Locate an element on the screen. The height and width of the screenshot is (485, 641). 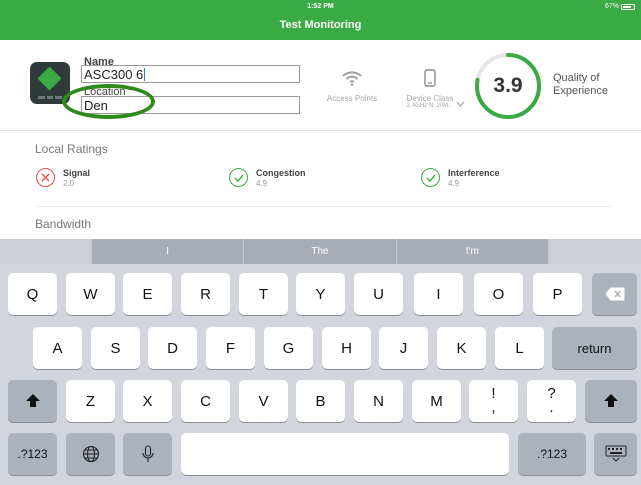
location-highlight-annotation is located at coordinates (108, 101).